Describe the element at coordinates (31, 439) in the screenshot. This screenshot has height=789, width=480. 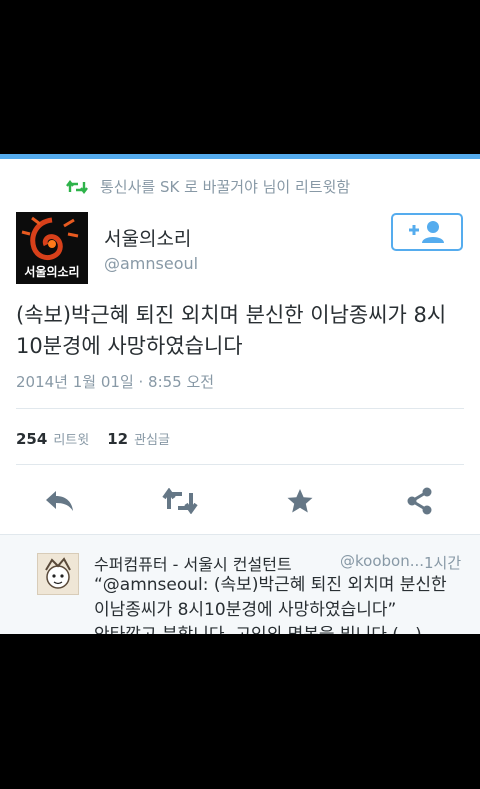
I see `retweet-count: 254` at that location.